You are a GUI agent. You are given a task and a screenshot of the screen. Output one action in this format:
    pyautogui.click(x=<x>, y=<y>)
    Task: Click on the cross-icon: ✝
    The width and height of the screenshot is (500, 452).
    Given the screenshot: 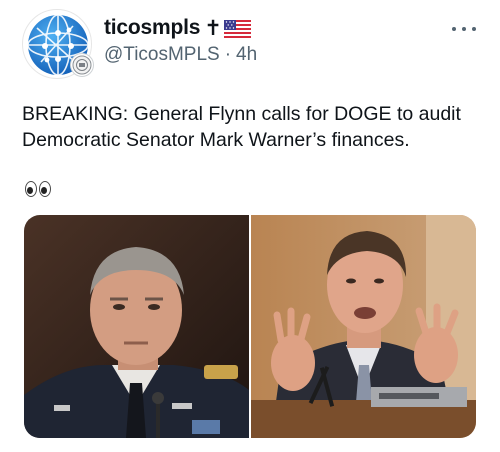 What is the action you would take?
    pyautogui.click(x=213, y=28)
    